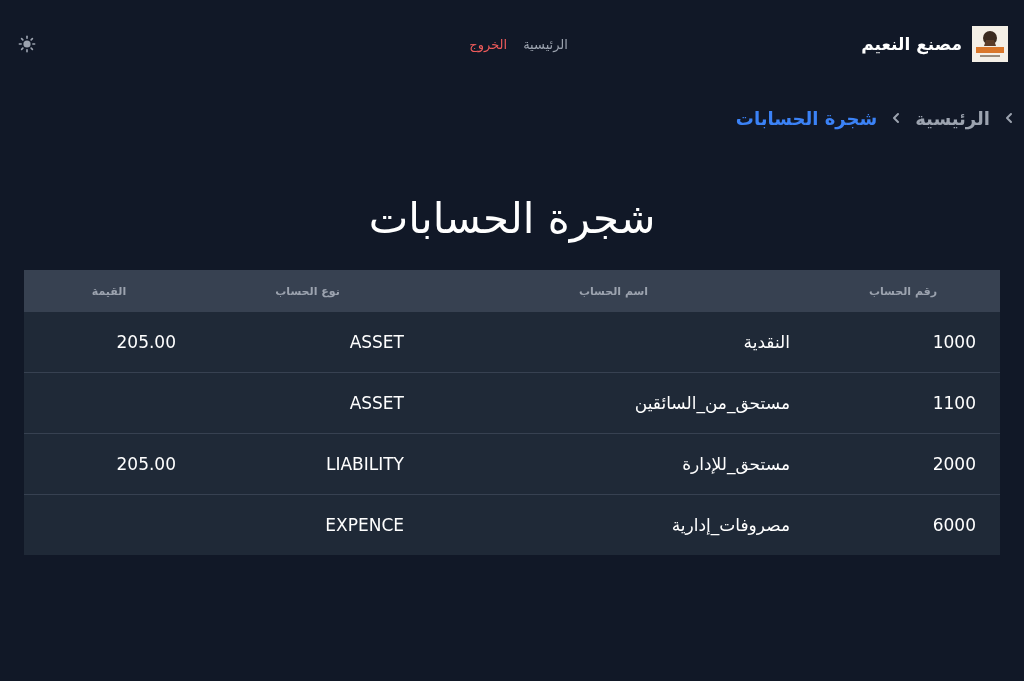 The width and height of the screenshot is (1024, 681). I want to click on table-cell: مصروفات_إدارية, so click(730, 525).